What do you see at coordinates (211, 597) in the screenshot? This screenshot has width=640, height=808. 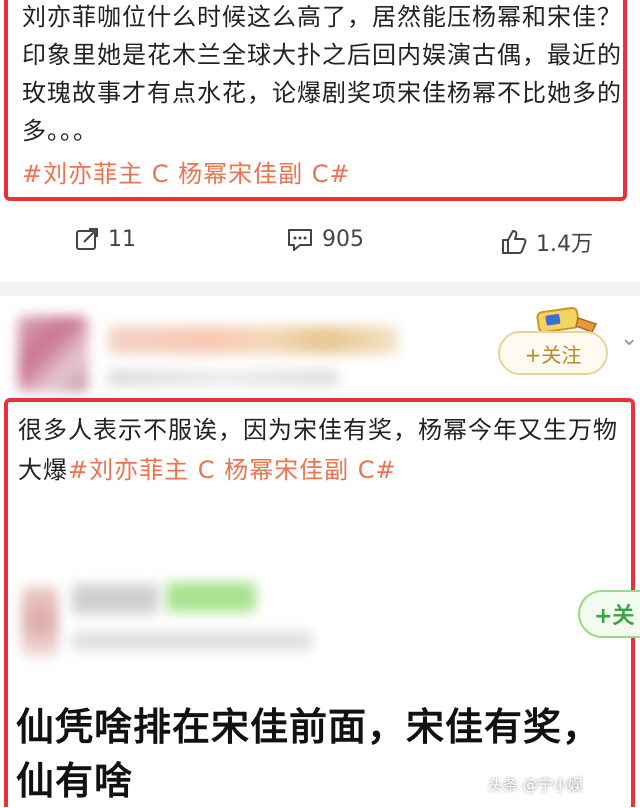 I see `inner-blurred-tag` at bounding box center [211, 597].